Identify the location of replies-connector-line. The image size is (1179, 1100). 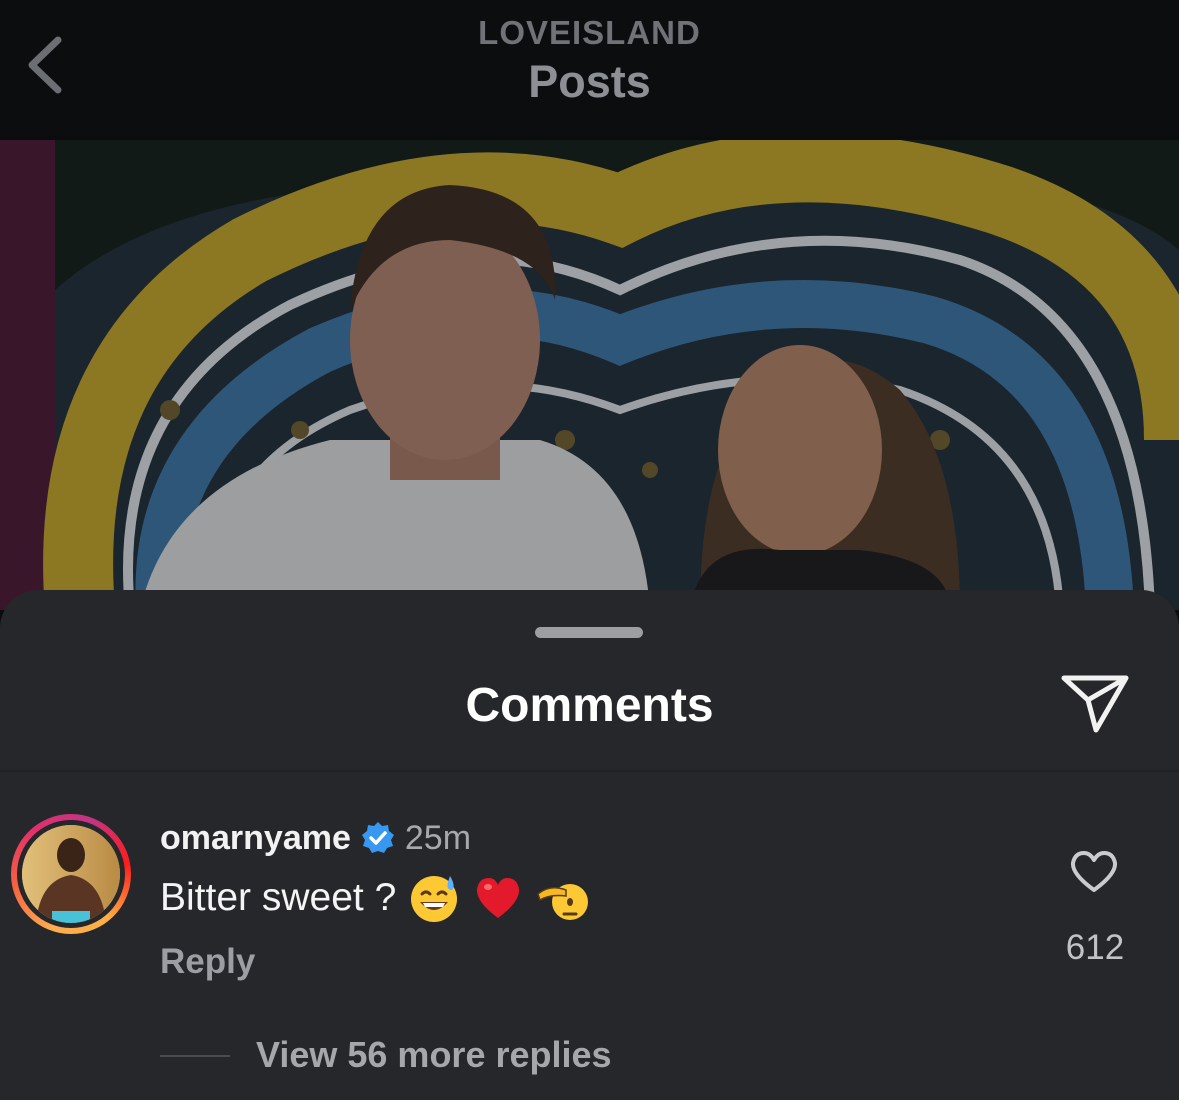
(195, 1056).